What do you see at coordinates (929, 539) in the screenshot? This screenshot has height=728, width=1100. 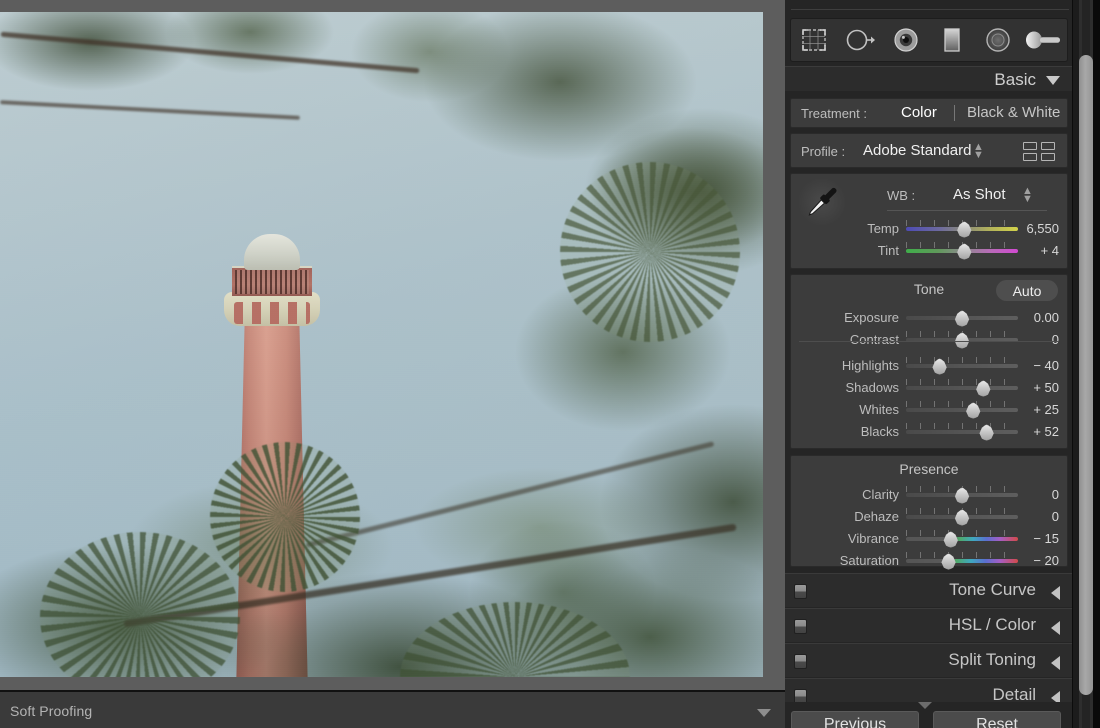 I see `slider-row-vibrance: Vibrance − 15` at bounding box center [929, 539].